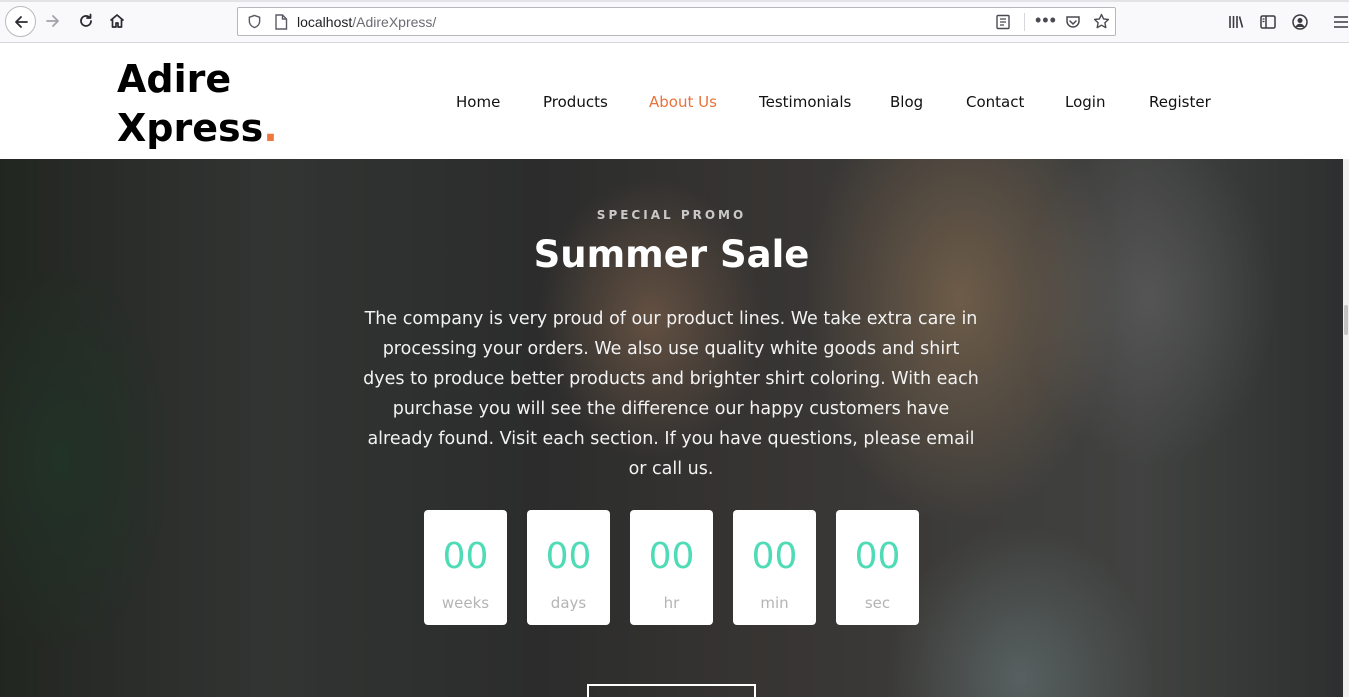  What do you see at coordinates (174, 79) in the screenshot?
I see `logo-line-1: Adire` at bounding box center [174, 79].